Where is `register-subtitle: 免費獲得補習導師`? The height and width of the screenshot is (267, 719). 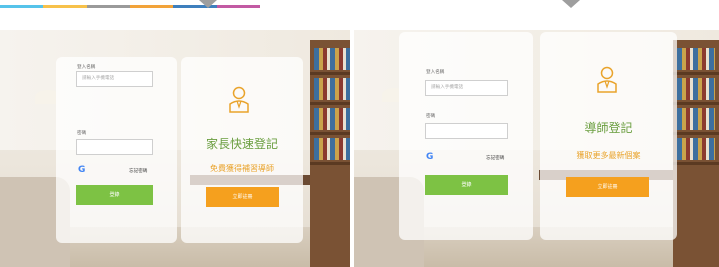
register-subtitle: 免費獲得補習導師 is located at coordinates (242, 168).